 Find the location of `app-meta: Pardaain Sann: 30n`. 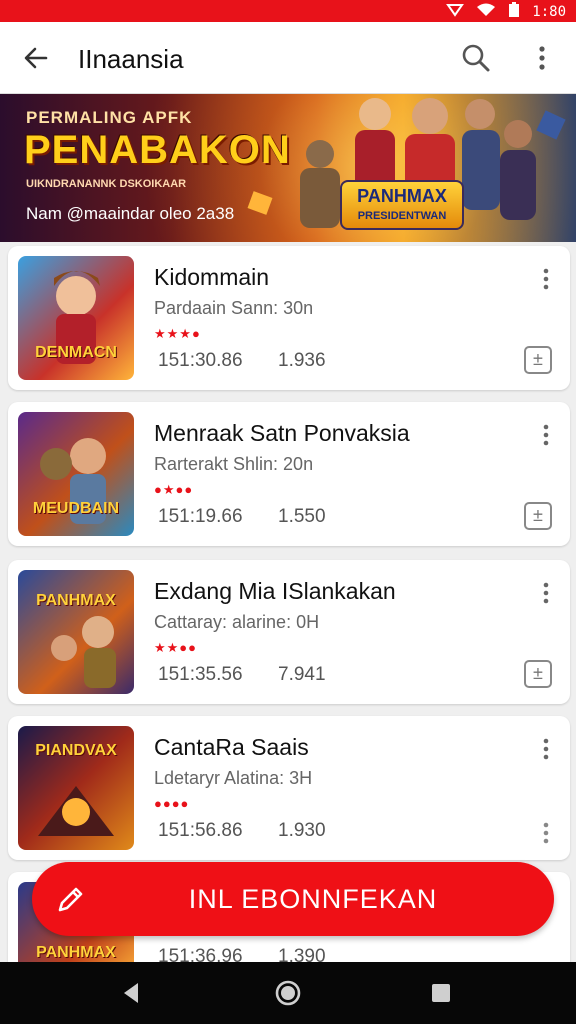

app-meta: Pardaain Sann: 30n is located at coordinates (234, 308).